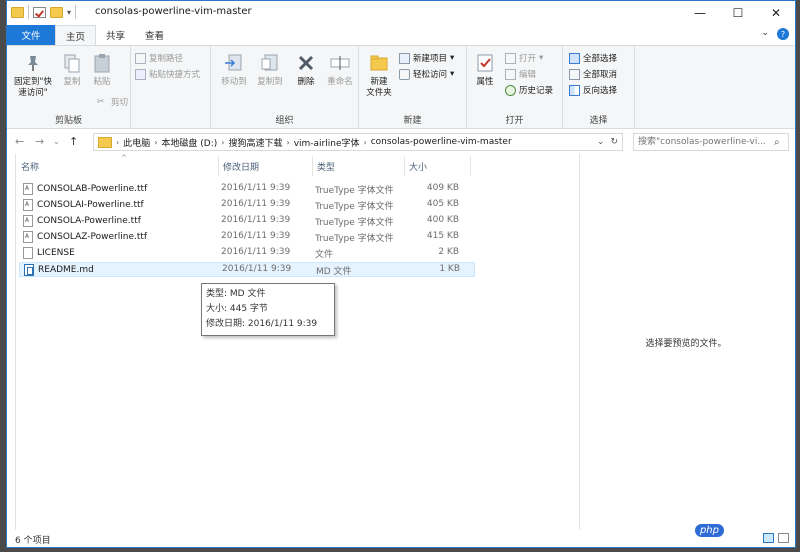 This screenshot has width=800, height=552. What do you see at coordinates (262, 324) in the screenshot?
I see `tooltip-modified: 修改日期: 2016/1/11 9:39` at bounding box center [262, 324].